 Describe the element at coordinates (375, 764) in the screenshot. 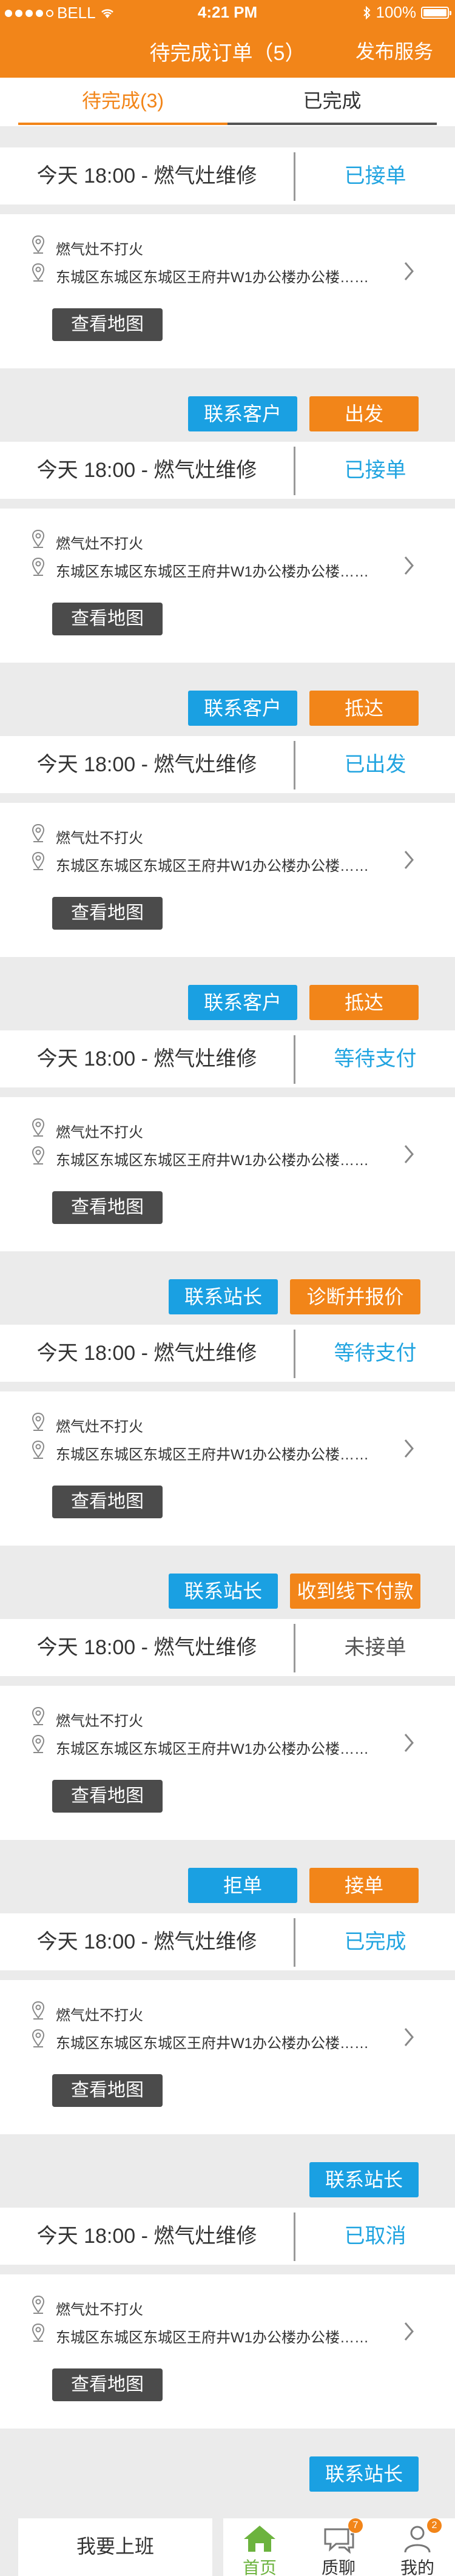

I see `order-status: 已出发` at that location.